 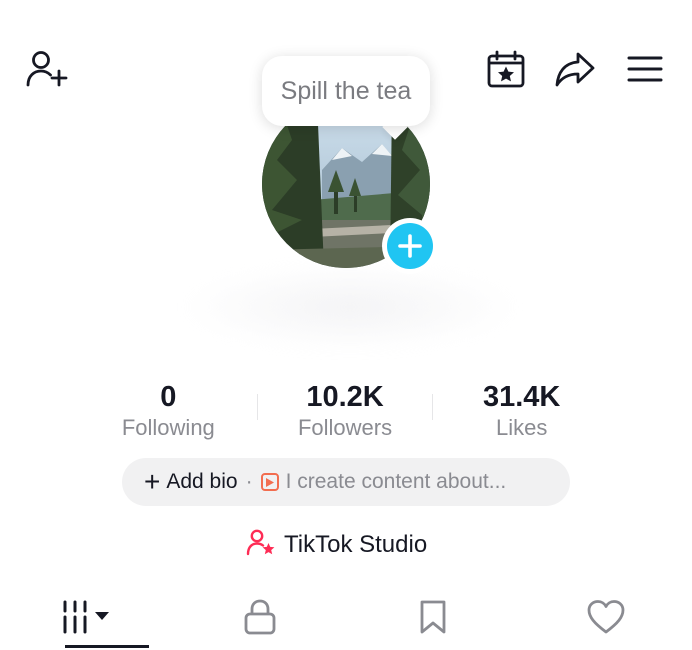 I want to click on add-avatar-button, so click(x=410, y=246).